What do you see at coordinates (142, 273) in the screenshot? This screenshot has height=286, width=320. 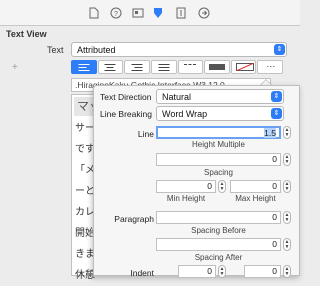 I see `indent-label: Indent` at bounding box center [142, 273].